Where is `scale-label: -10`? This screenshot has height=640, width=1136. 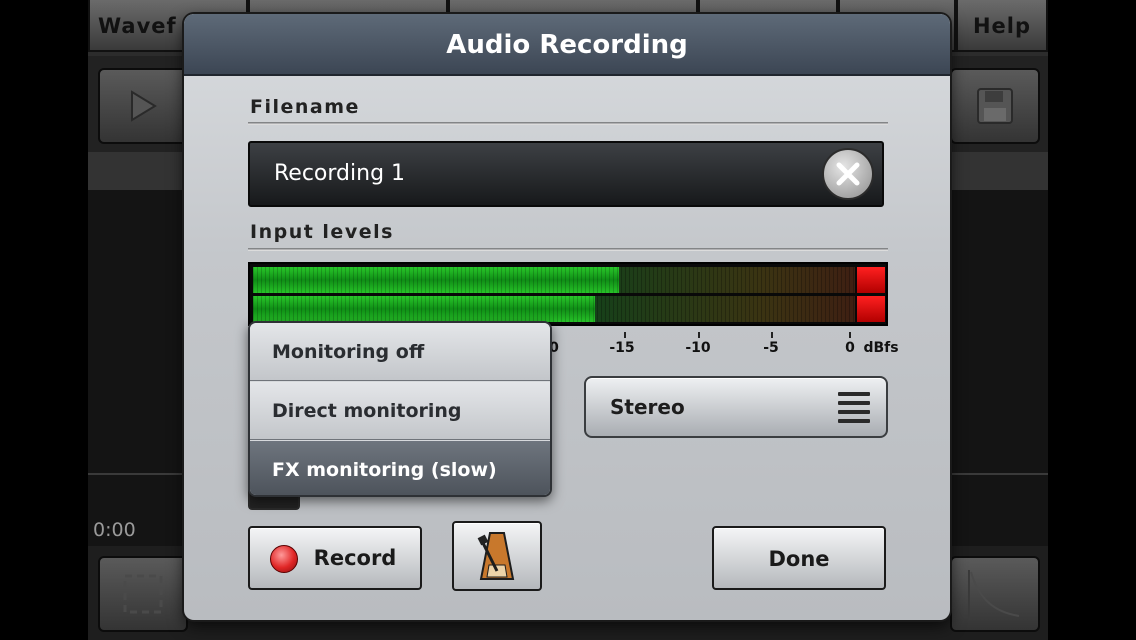 scale-label: -10 is located at coordinates (698, 348).